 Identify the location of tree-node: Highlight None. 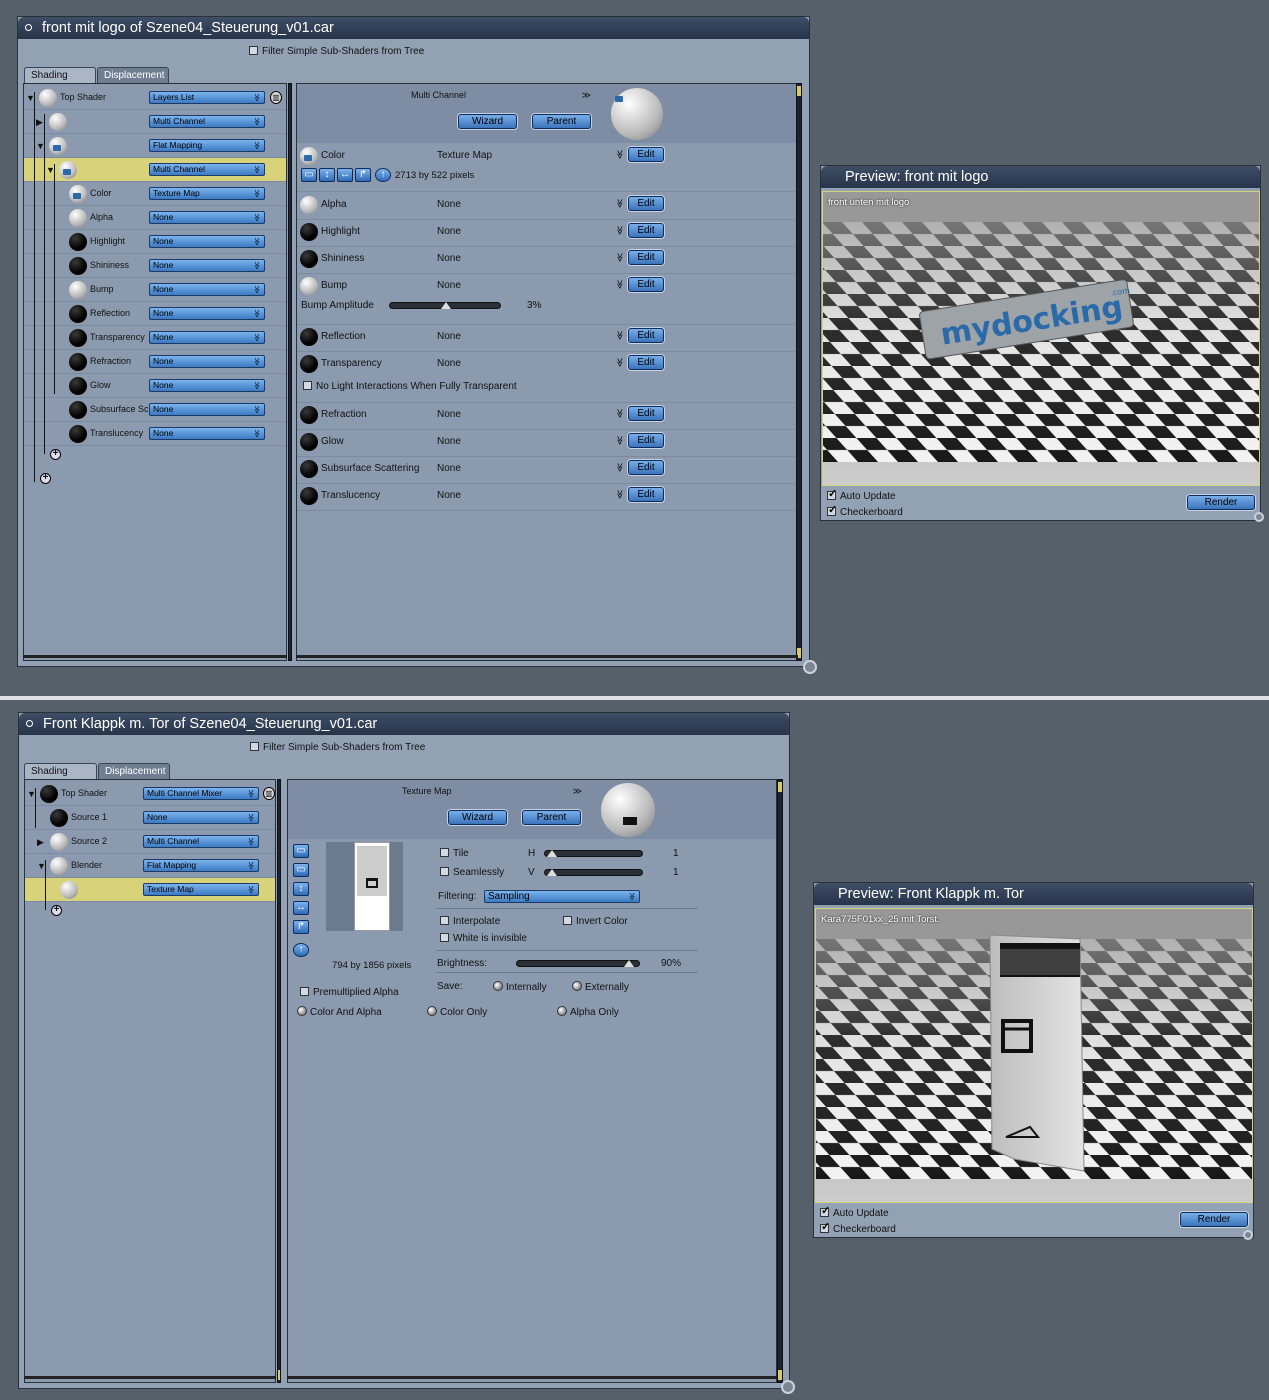
(155, 242).